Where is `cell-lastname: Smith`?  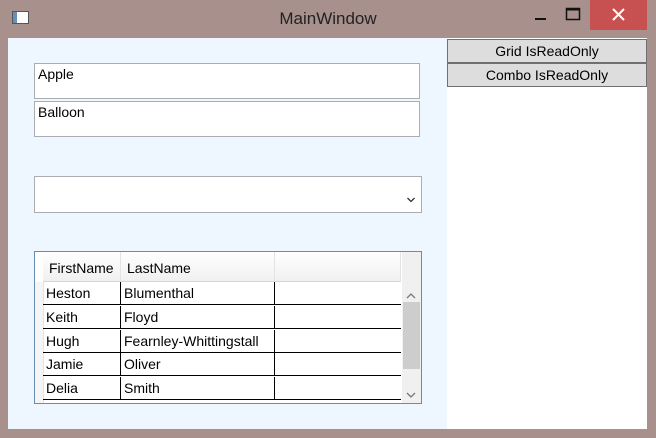
cell-lastname: Smith is located at coordinates (198, 388).